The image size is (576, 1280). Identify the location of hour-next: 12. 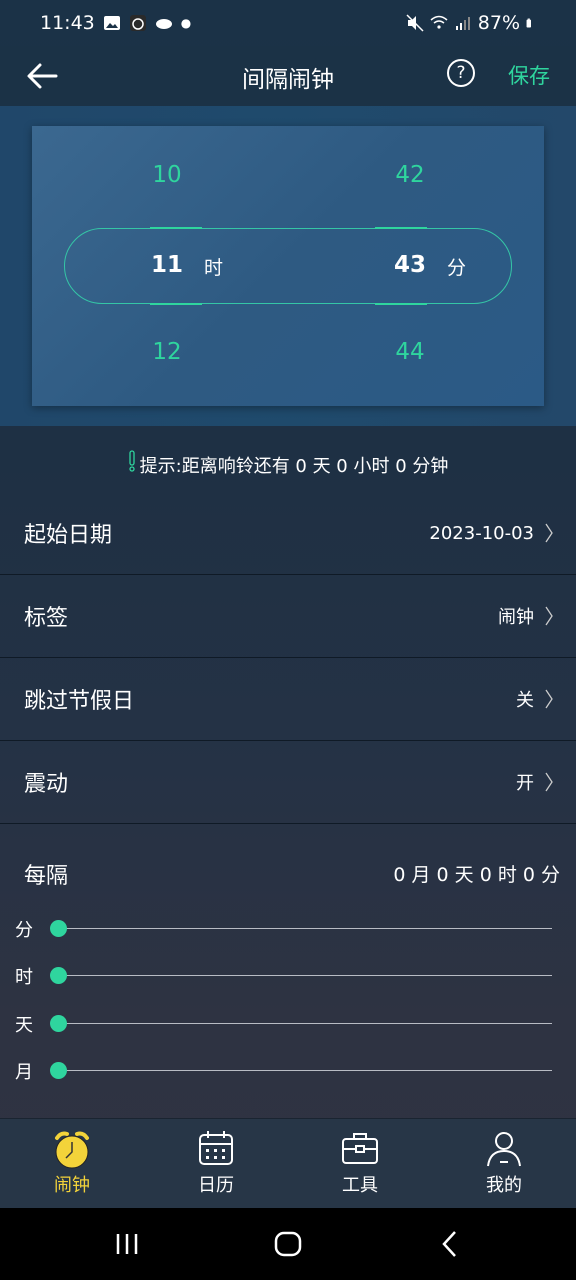
(167, 352).